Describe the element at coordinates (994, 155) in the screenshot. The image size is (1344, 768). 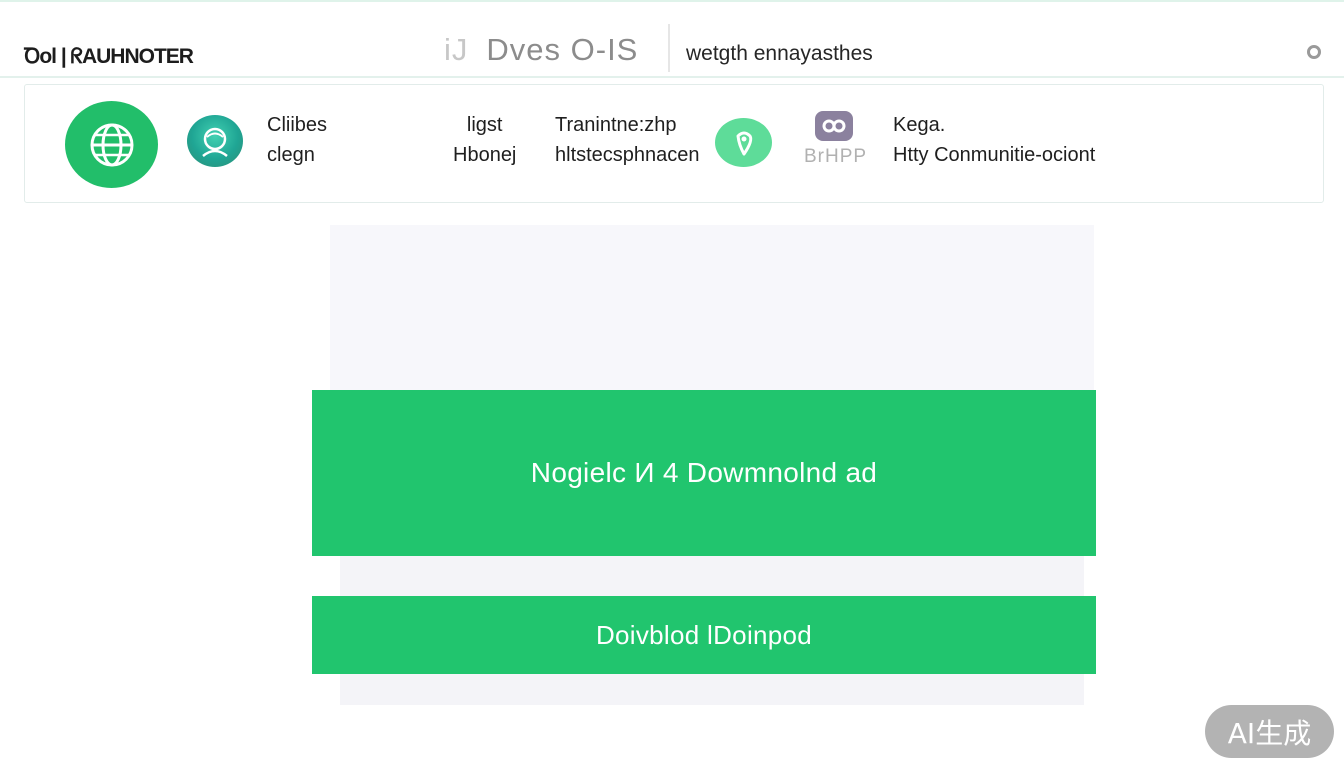
I see `feature-item-4-desc: Htty Conmunitie-ociont` at that location.